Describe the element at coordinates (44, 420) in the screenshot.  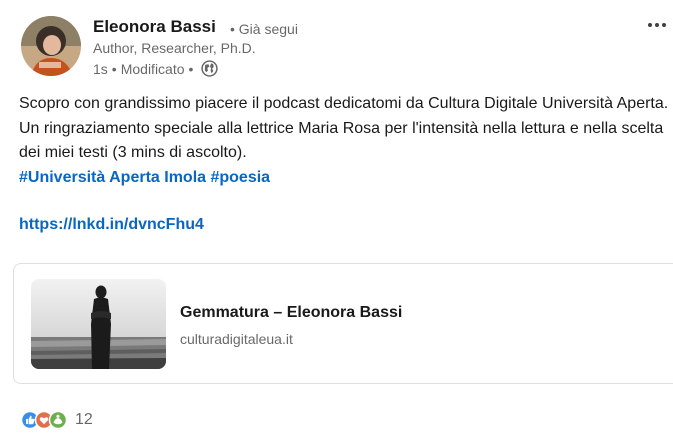
I see `reaction-icons` at that location.